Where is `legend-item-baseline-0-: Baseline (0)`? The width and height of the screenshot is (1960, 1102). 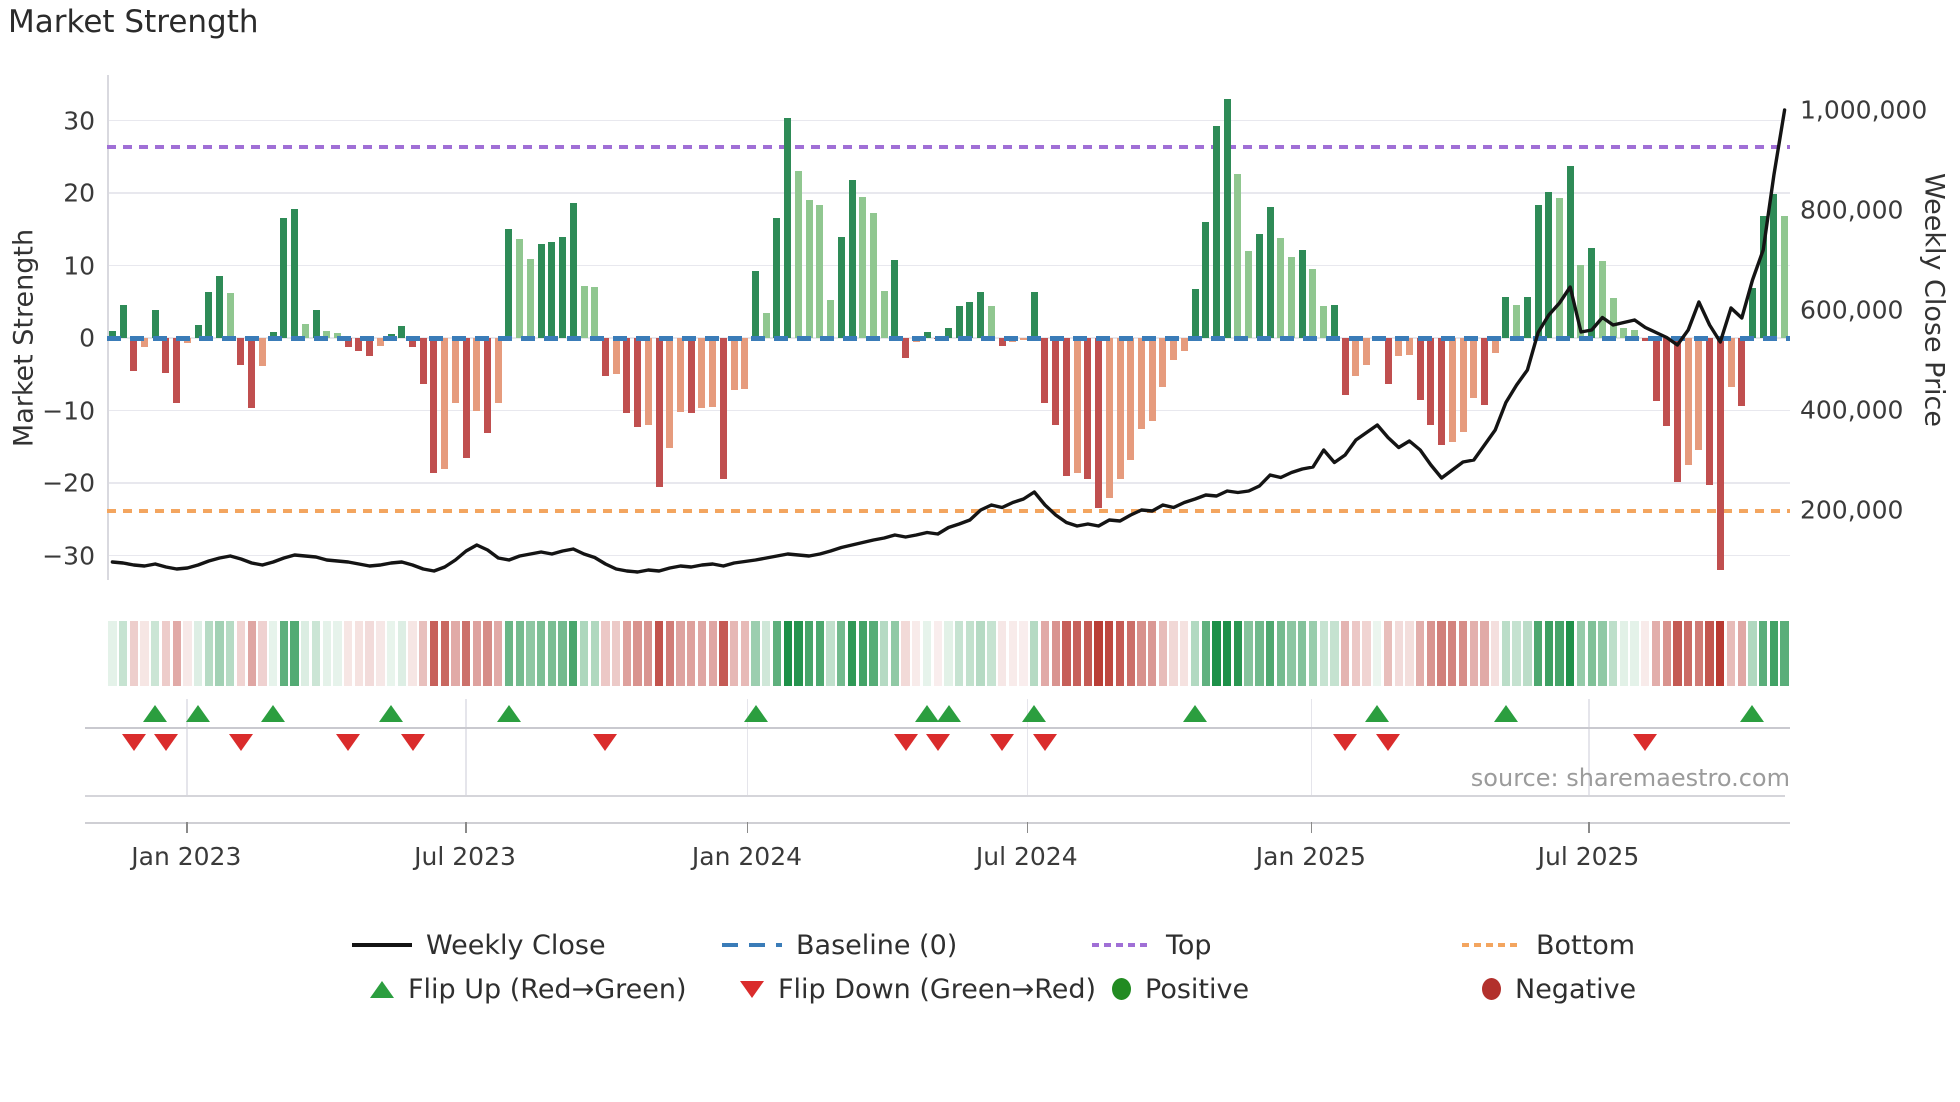
legend-item-baseline-0-: Baseline (0) is located at coordinates (839, 945).